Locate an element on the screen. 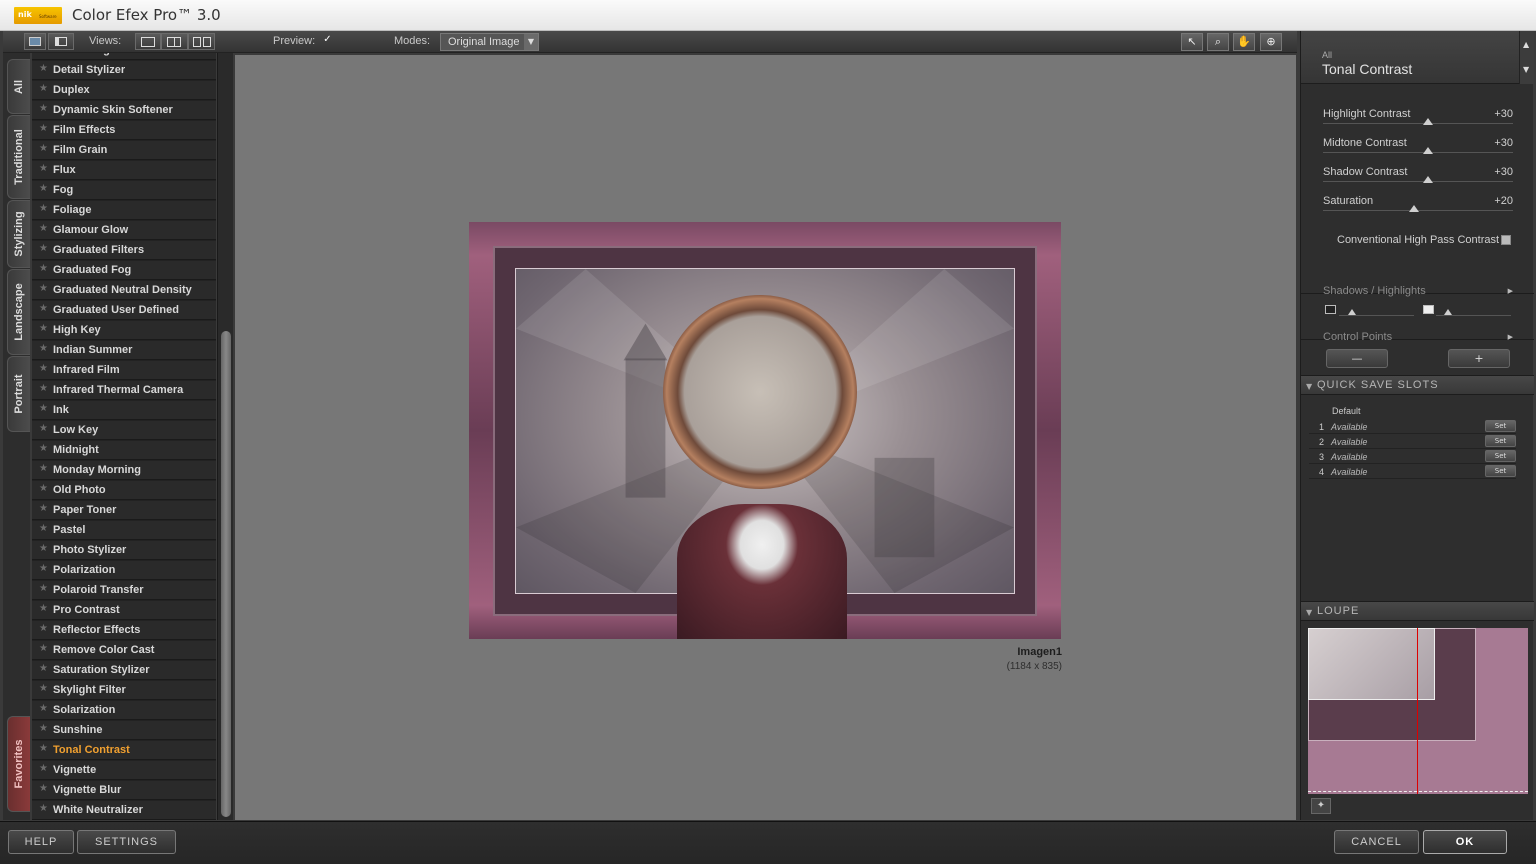 The height and width of the screenshot is (864, 1536). filter-item: ★ Vignette is located at coordinates (124, 770).